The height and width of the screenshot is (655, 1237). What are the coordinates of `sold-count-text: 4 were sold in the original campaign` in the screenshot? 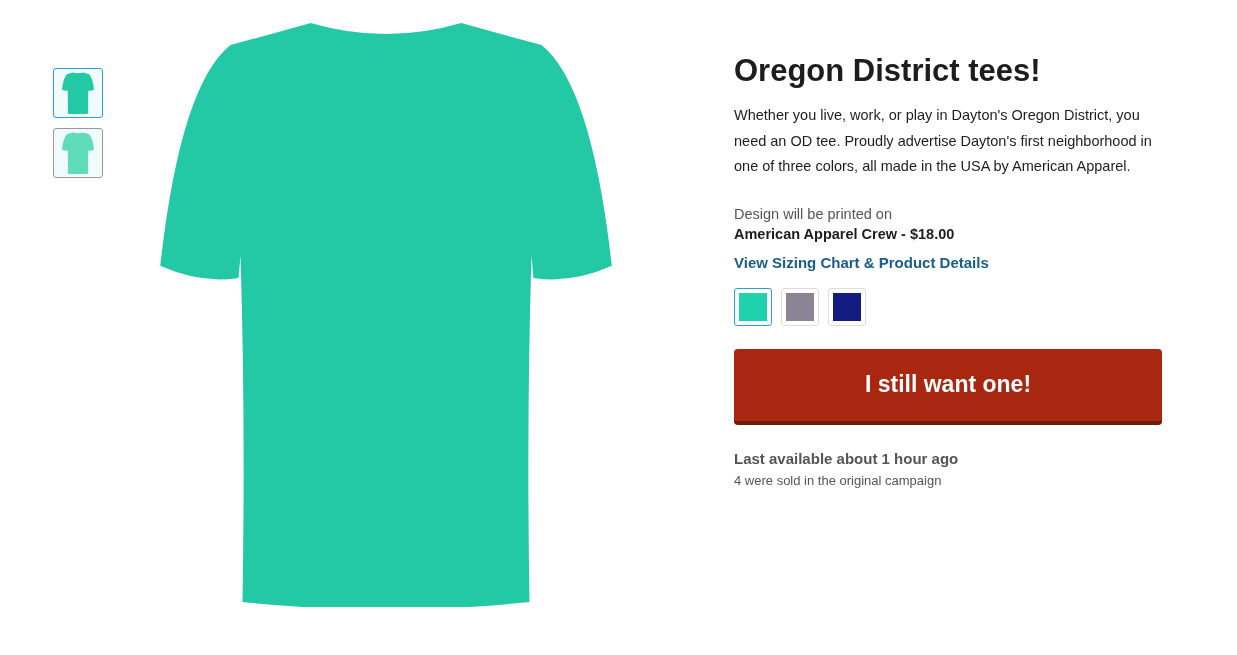 It's located at (838, 480).